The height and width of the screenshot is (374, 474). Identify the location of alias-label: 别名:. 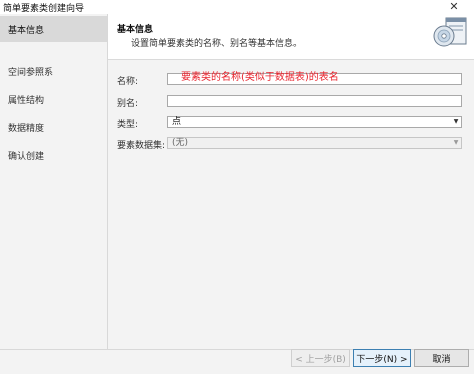
(128, 104).